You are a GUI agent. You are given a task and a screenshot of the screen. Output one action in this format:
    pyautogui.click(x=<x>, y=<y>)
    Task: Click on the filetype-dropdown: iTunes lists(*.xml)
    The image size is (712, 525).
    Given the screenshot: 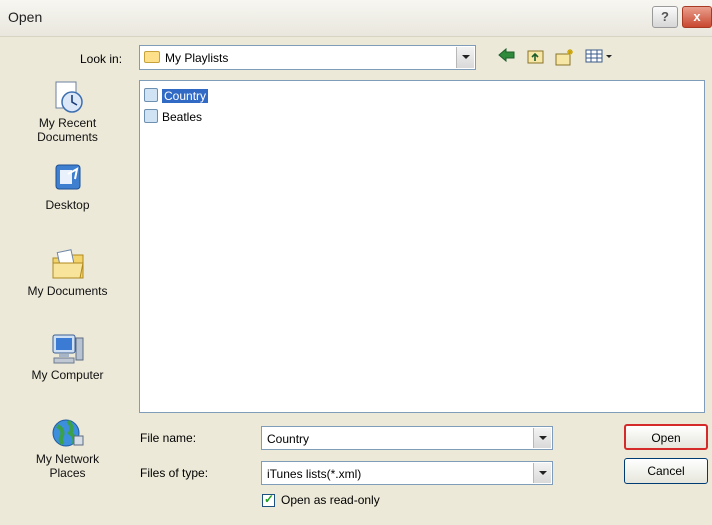 What is the action you would take?
    pyautogui.click(x=407, y=473)
    